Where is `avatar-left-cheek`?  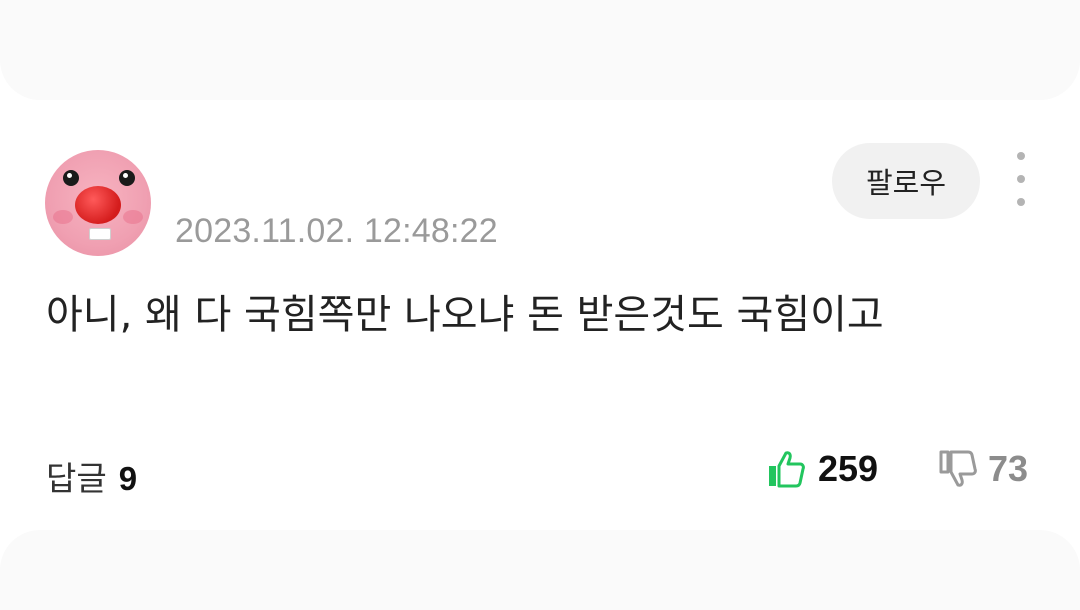
avatar-left-cheek is located at coordinates (63, 217).